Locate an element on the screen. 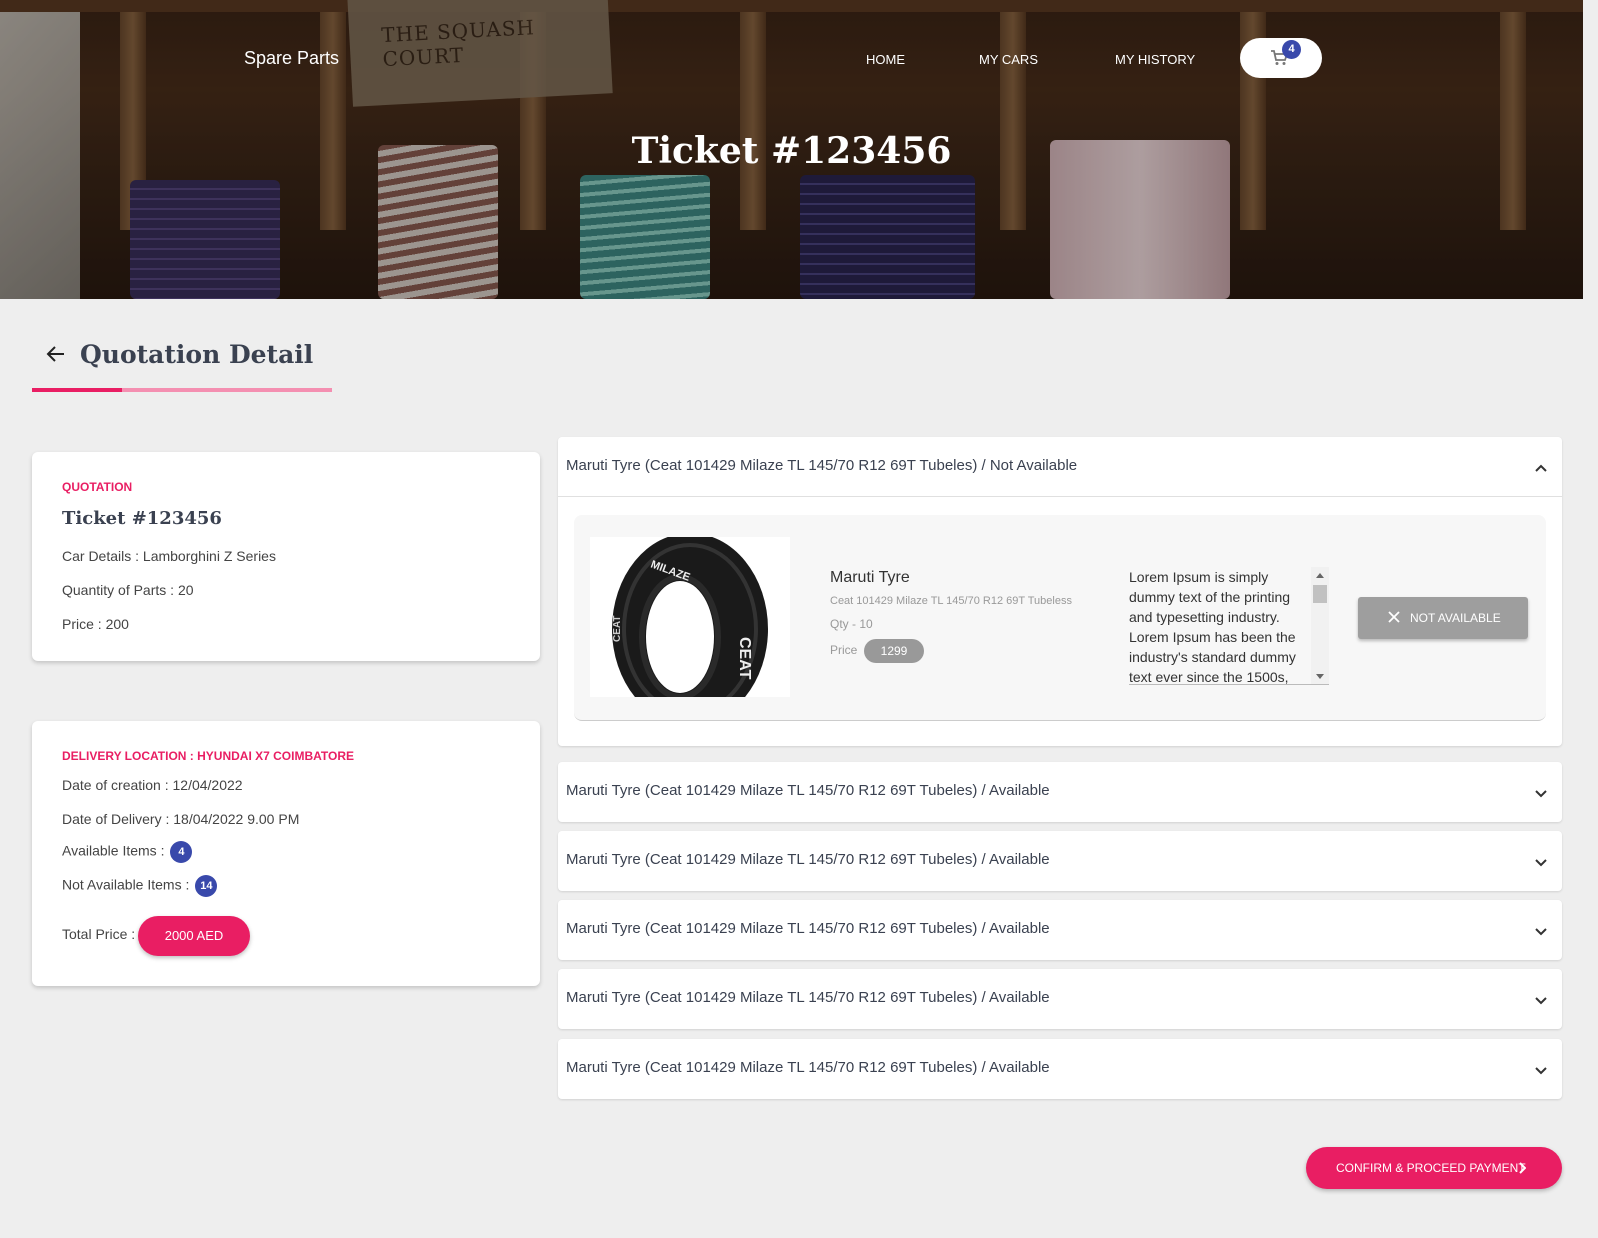 Image resolution: width=1598 pixels, height=1238 pixels. quotation-label: QUOTATION is located at coordinates (97, 487).